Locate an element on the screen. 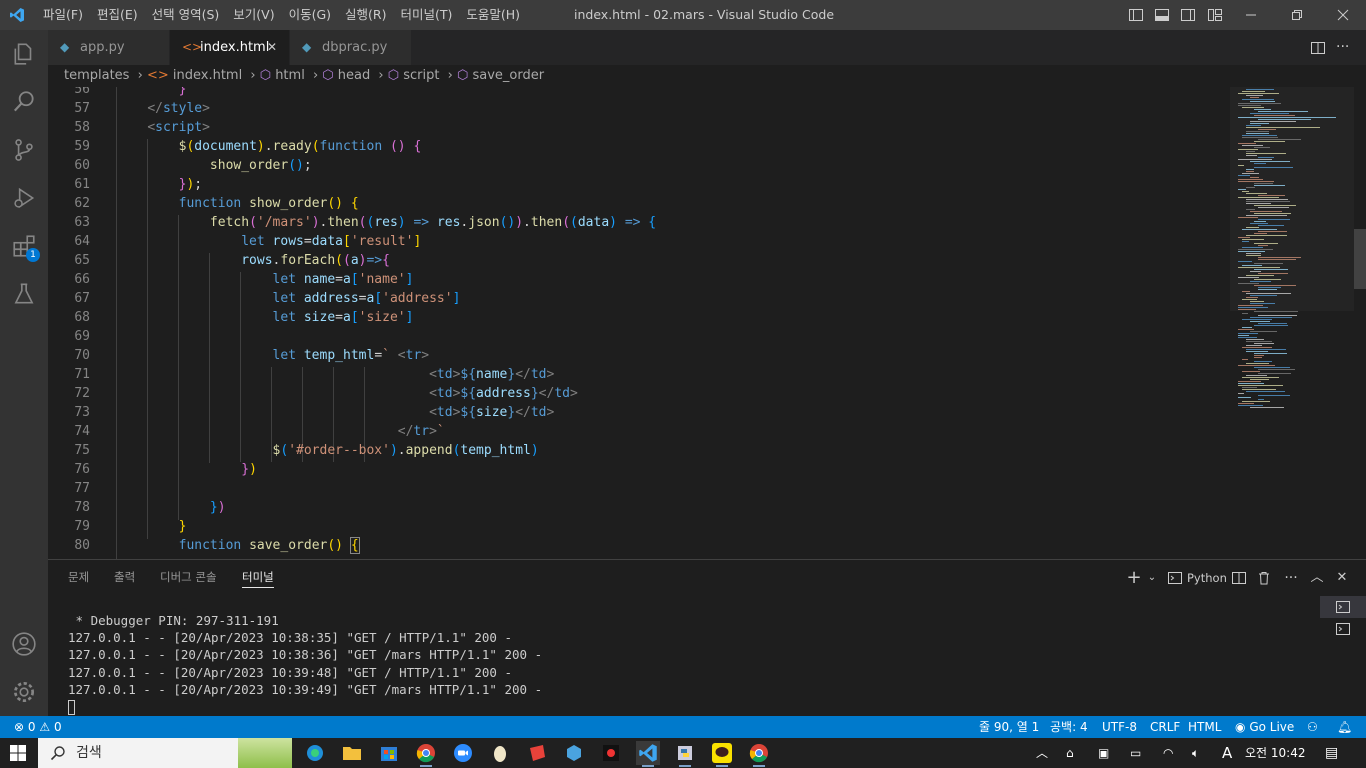  new-terminal-plus-icon: + is located at coordinates (1134, 578).